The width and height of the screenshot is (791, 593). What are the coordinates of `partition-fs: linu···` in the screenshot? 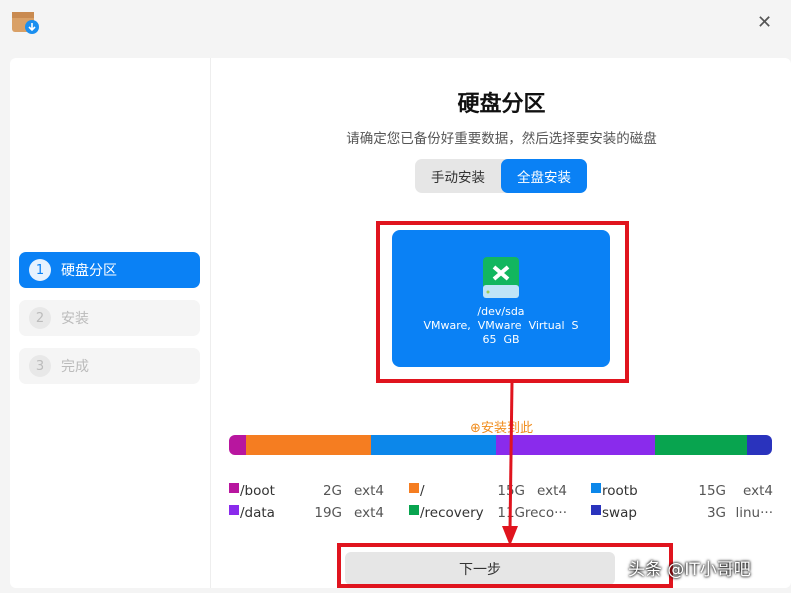 It's located at (754, 513).